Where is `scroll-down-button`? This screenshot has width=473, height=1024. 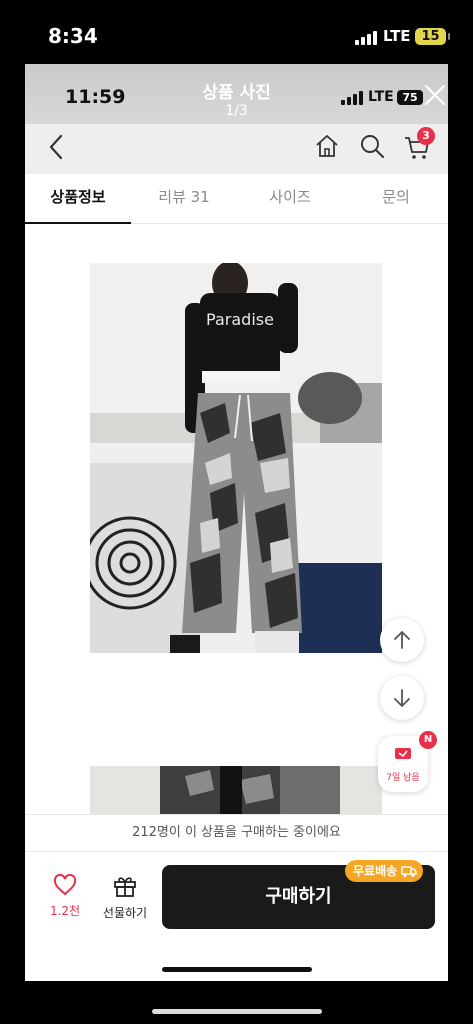 scroll-down-button is located at coordinates (402, 698).